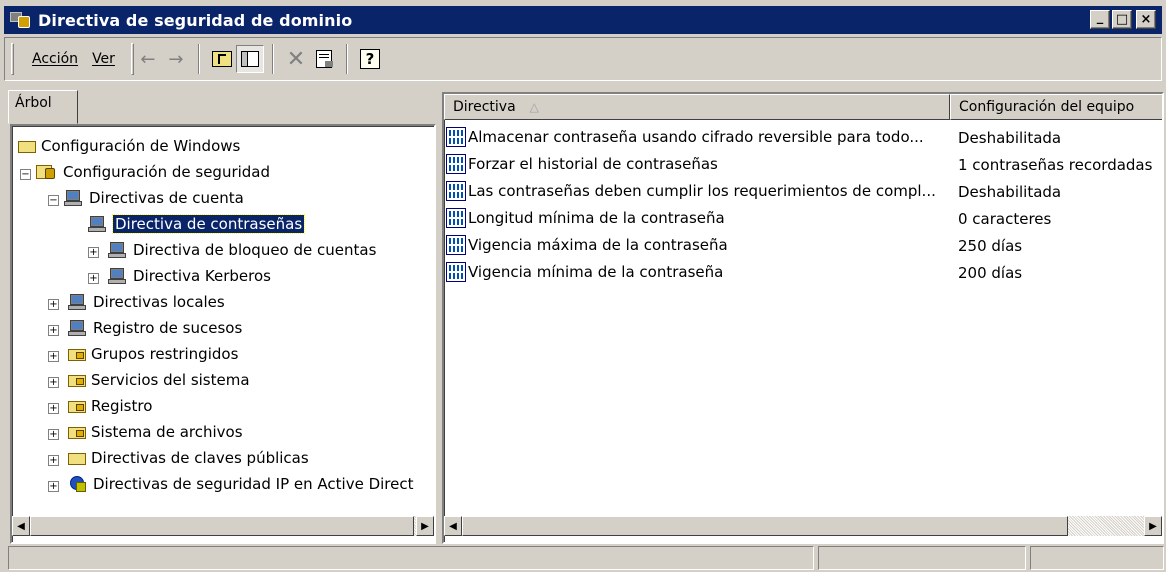 This screenshot has width=1166, height=572. I want to click on forward-icon: →, so click(176, 59).